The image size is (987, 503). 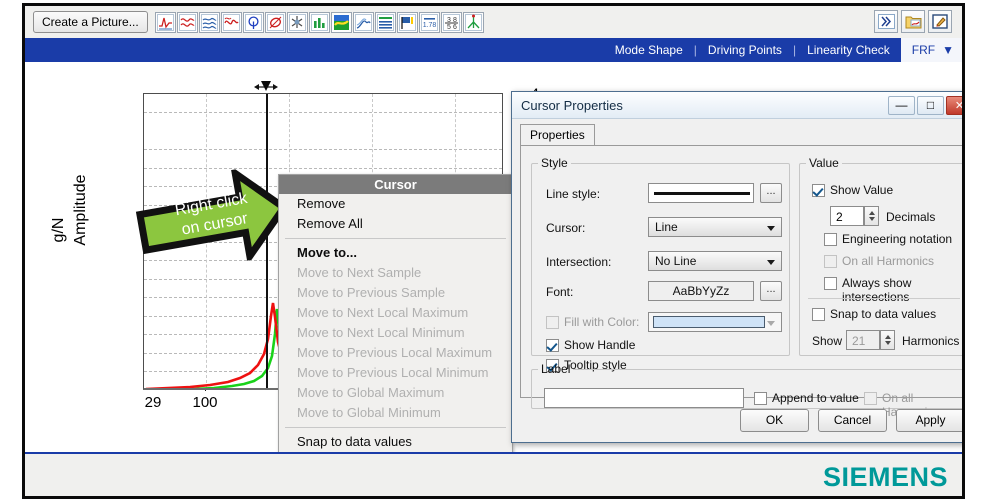 I want to click on ribbon-tab-frf: FRF ▼, so click(x=931, y=50).